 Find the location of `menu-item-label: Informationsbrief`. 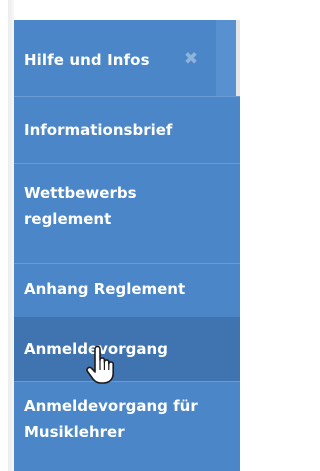

menu-item-label: Informationsbrief is located at coordinates (98, 130).